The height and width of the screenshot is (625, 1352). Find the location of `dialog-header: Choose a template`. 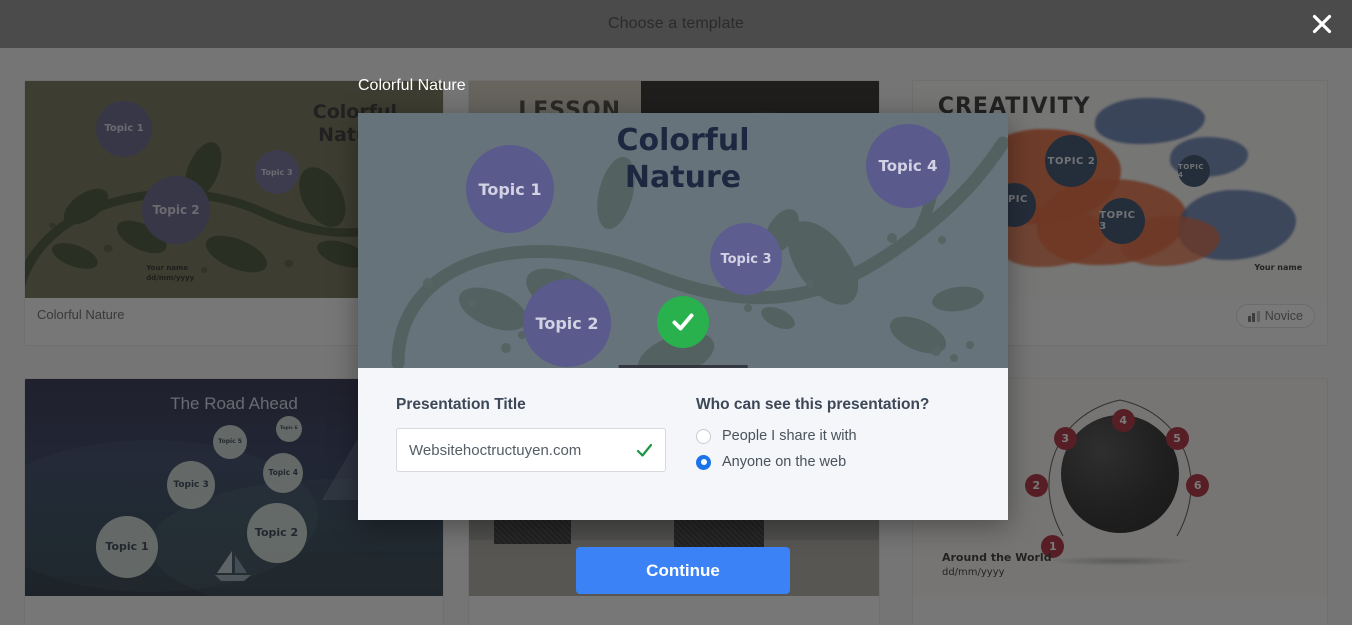

dialog-header: Choose a template is located at coordinates (676, 24).